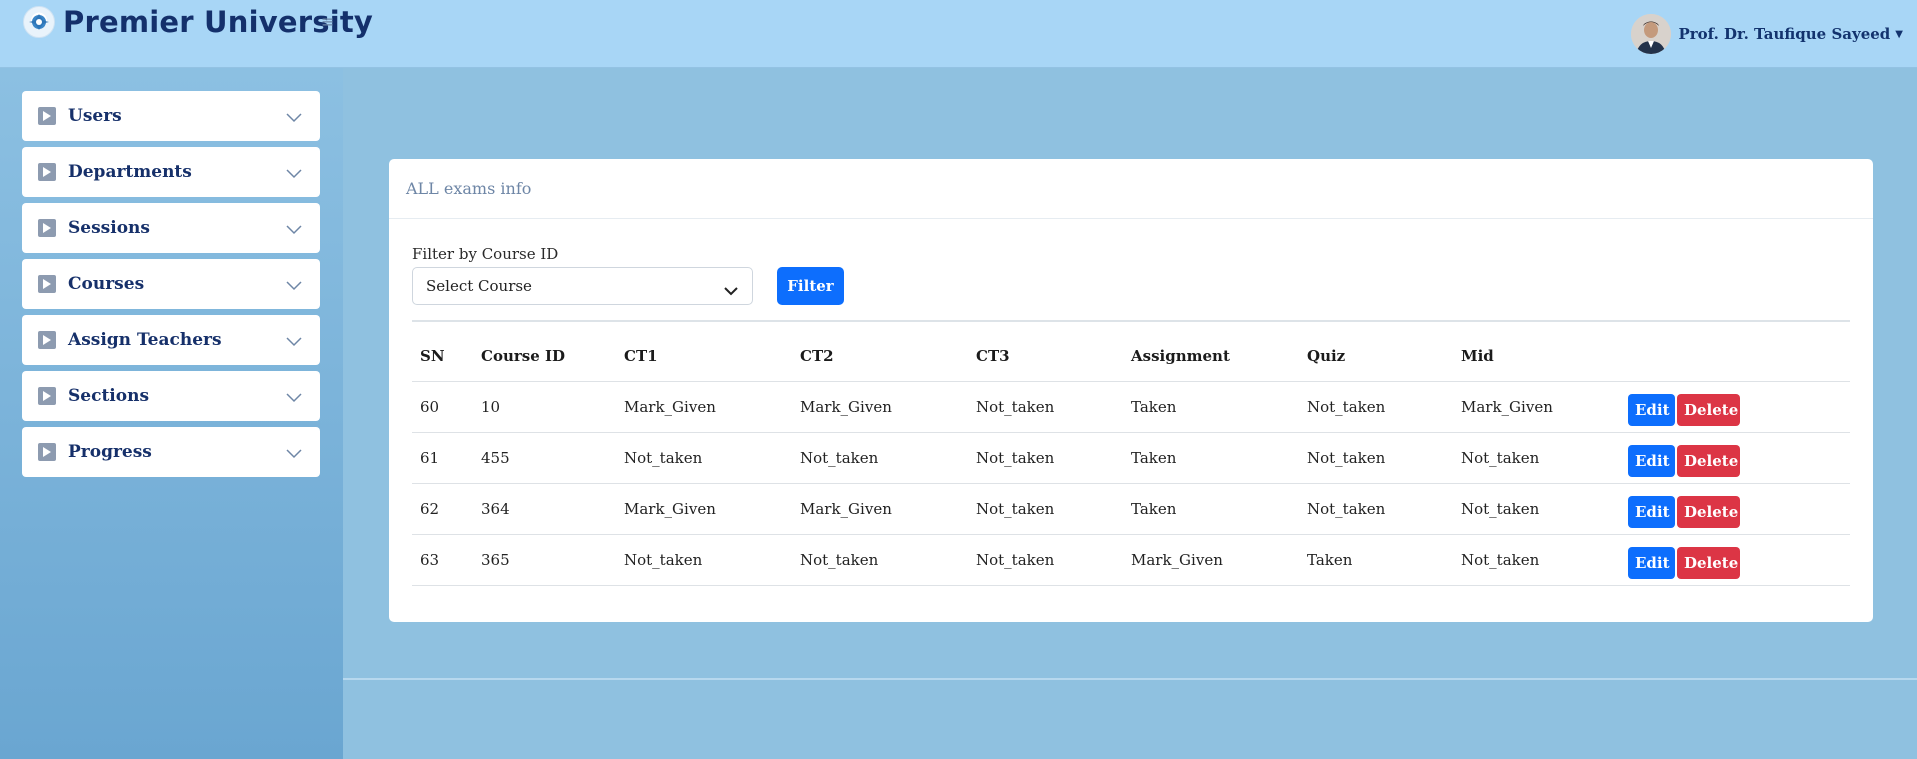 The width and height of the screenshot is (1917, 759). I want to click on divider, so click(1131, 321).